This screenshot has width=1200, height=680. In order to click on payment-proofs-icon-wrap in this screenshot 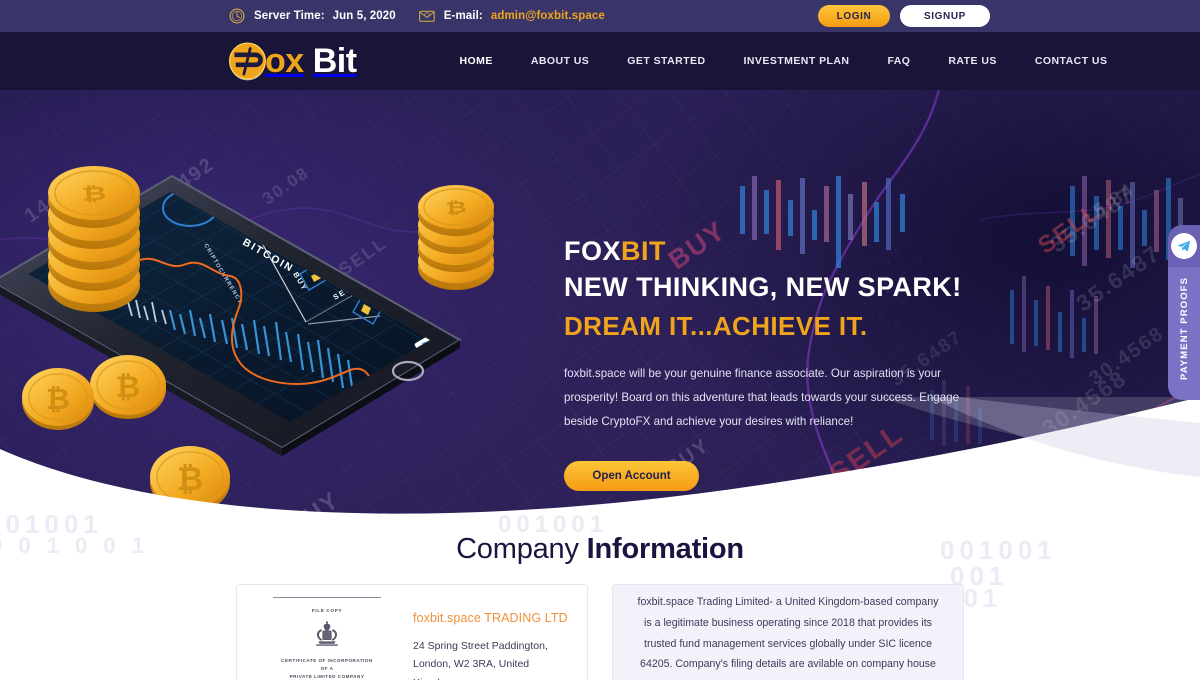, I will do `click(1184, 246)`.